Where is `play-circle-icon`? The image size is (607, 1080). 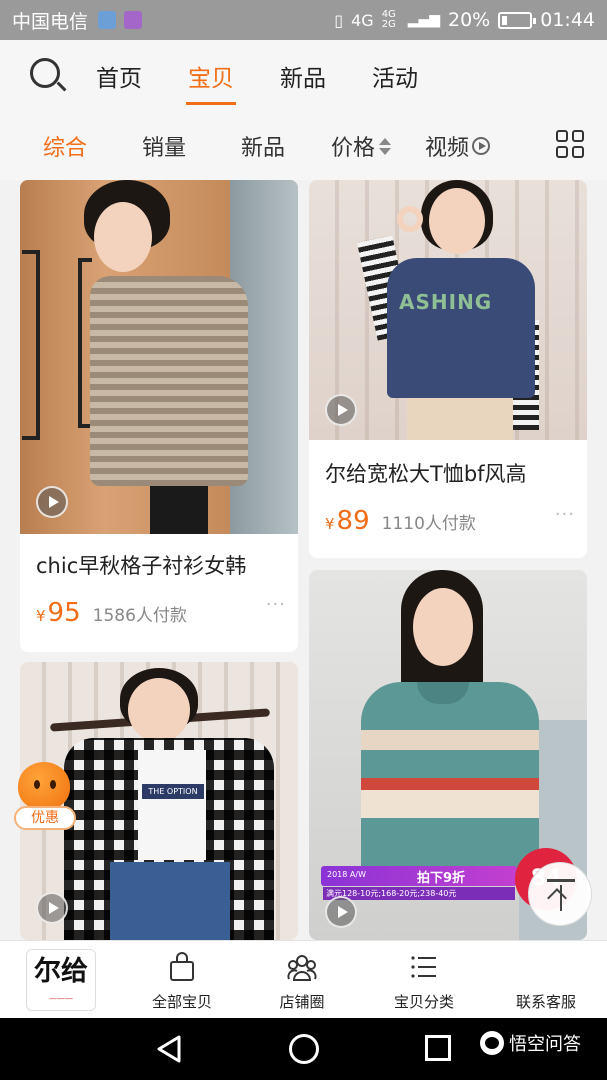
play-circle-icon is located at coordinates (481, 146).